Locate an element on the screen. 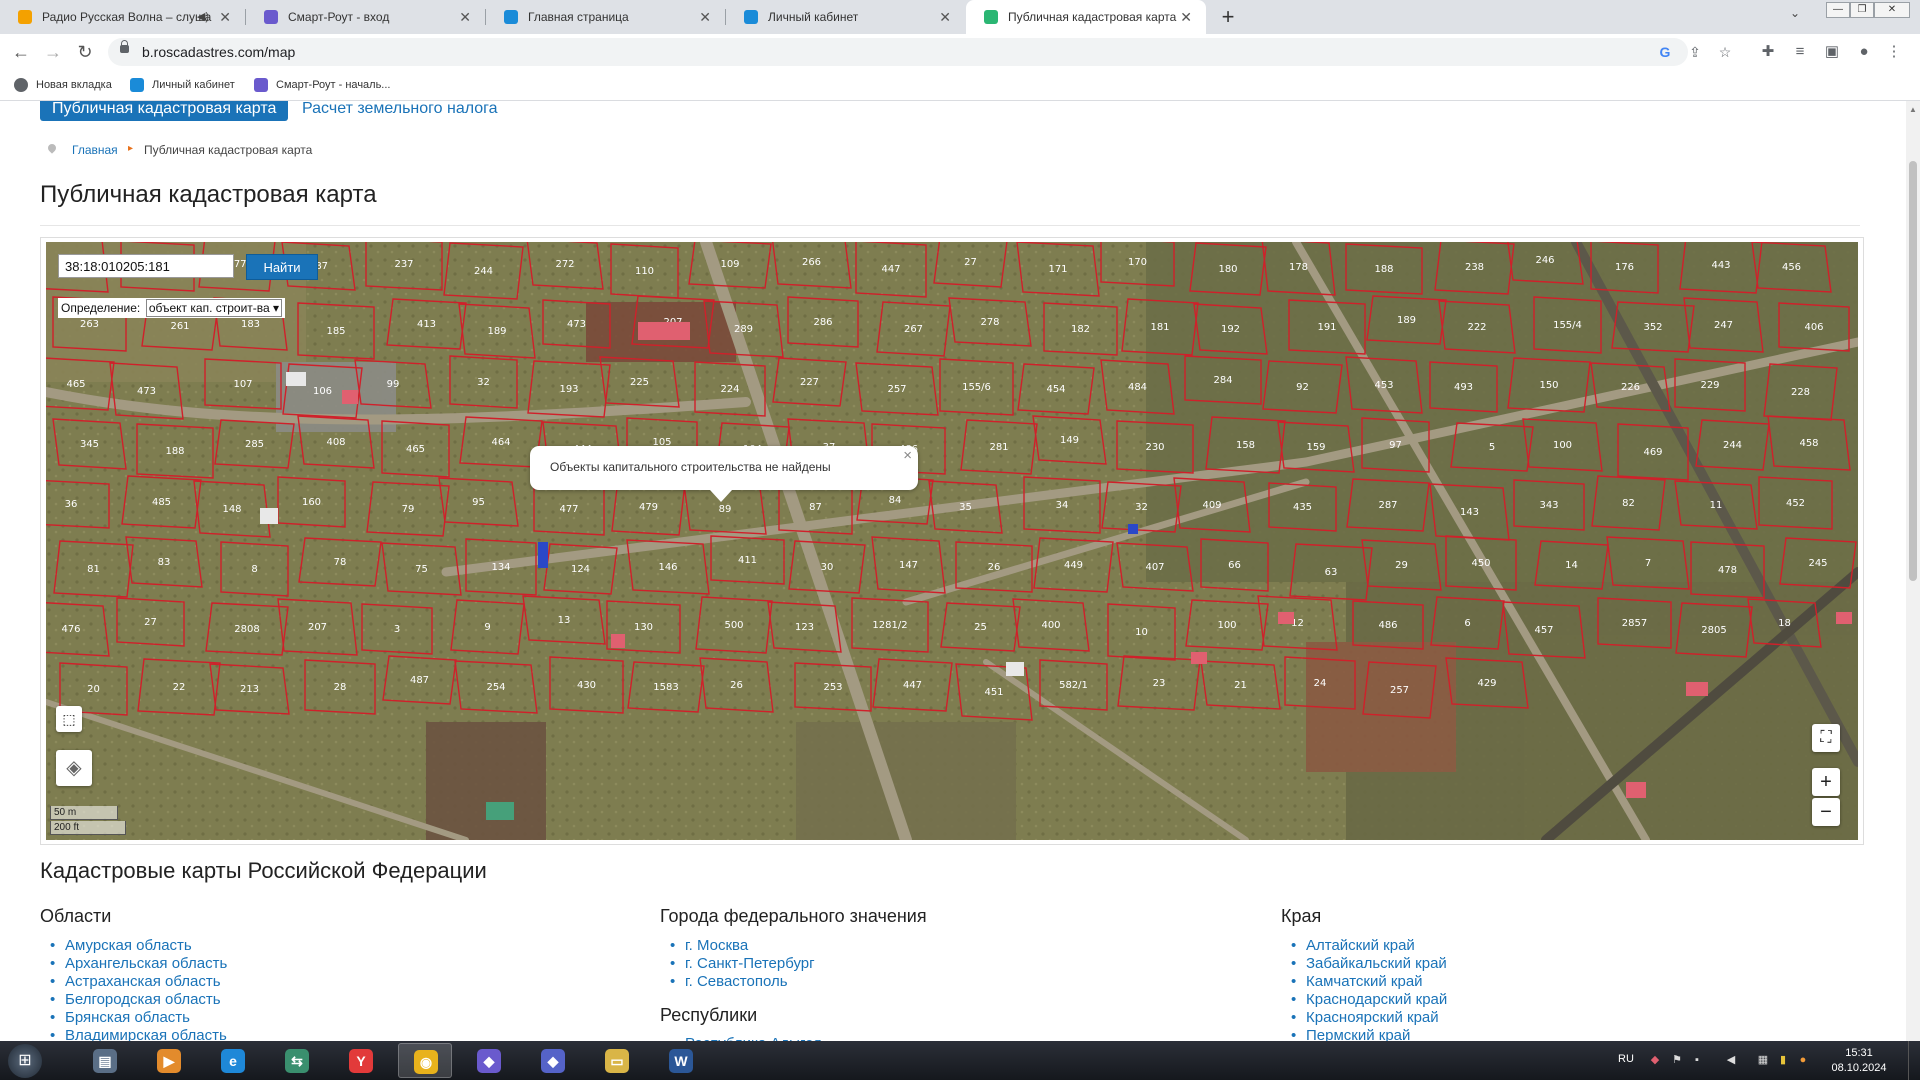 The width and height of the screenshot is (1920, 1080). security-tray-icon: ● is located at coordinates (1803, 1060).